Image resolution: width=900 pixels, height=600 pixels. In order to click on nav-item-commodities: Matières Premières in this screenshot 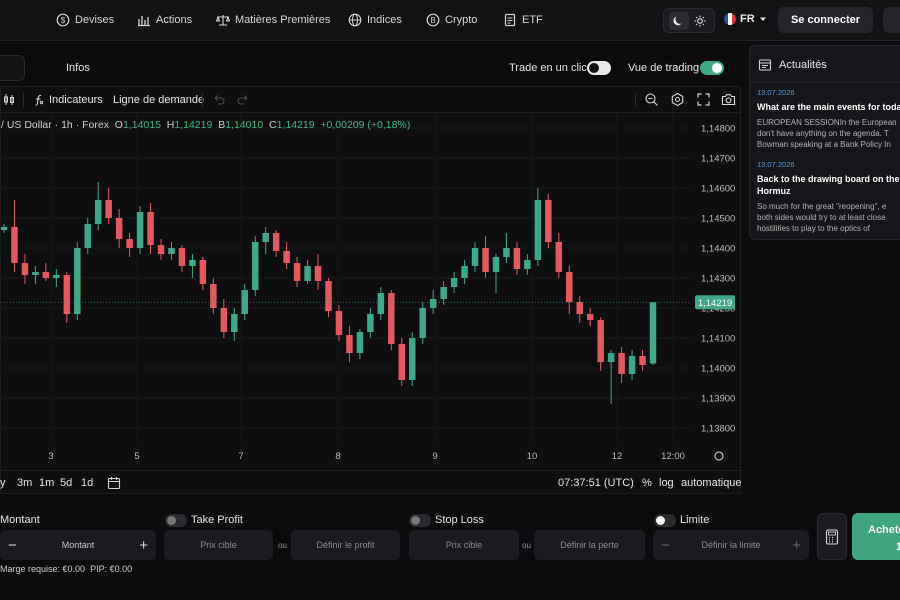, I will do `click(273, 20)`.